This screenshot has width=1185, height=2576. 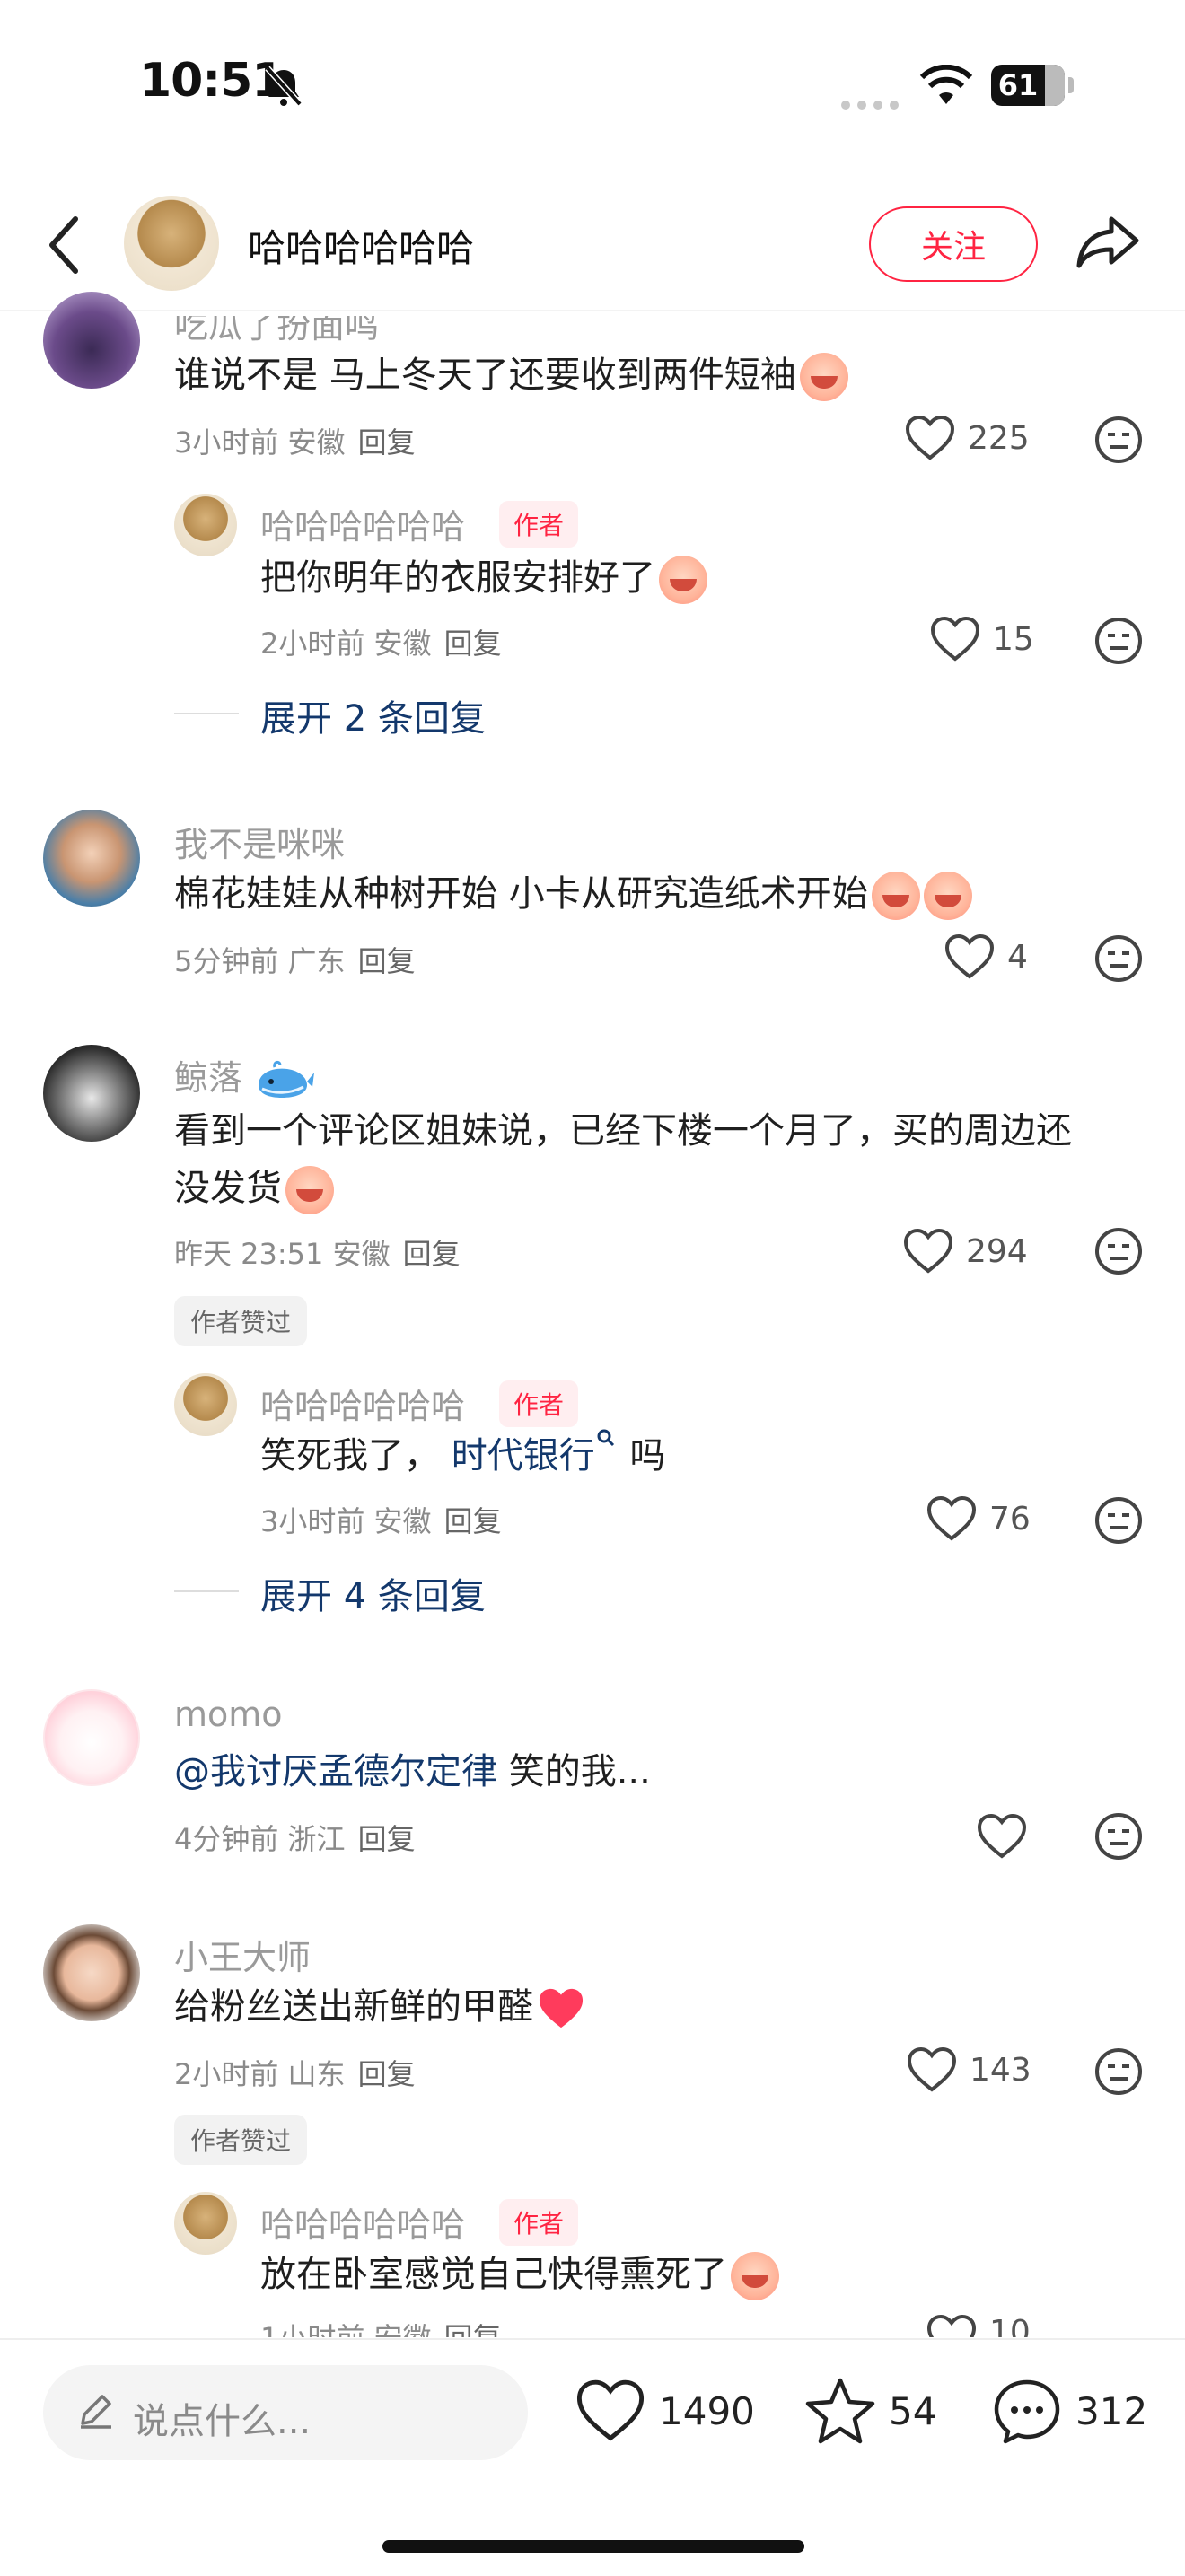 I want to click on like-button, so click(x=1008, y=1836).